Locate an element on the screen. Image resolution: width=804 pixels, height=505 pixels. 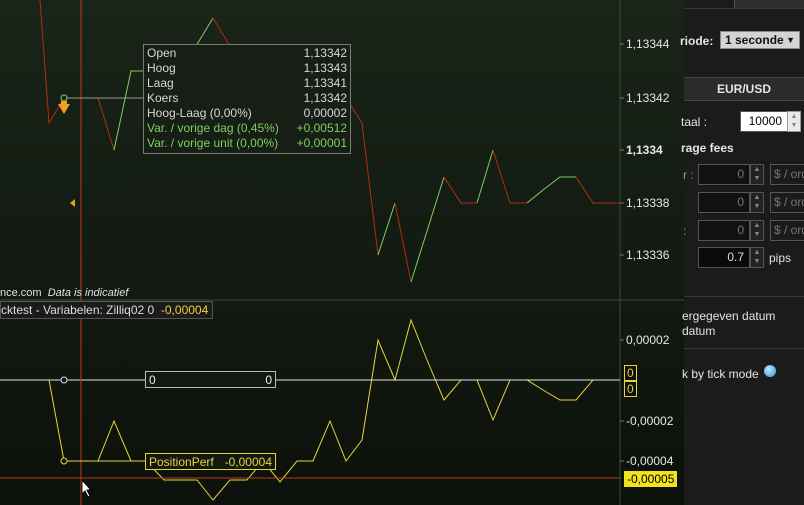
info-bubble-icon is located at coordinates (770, 371).